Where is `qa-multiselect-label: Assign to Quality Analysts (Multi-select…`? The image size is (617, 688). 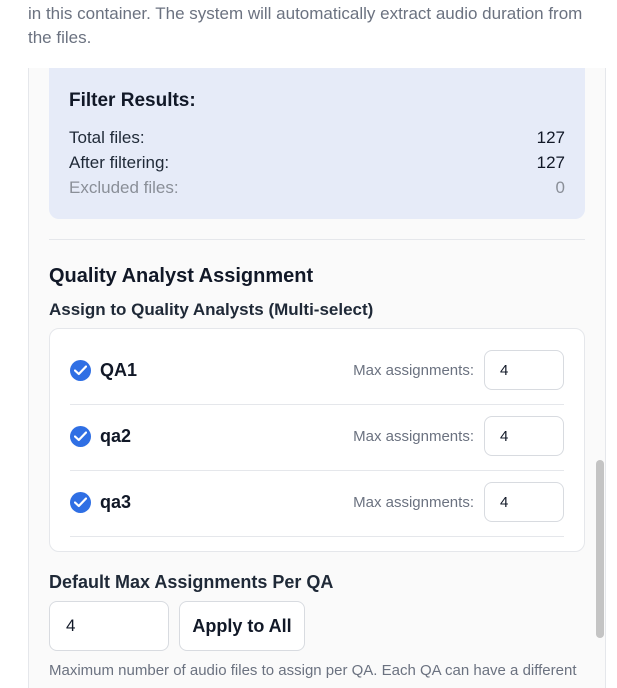
qa-multiselect-label: Assign to Quality Analysts (Multi-select… is located at coordinates (211, 309).